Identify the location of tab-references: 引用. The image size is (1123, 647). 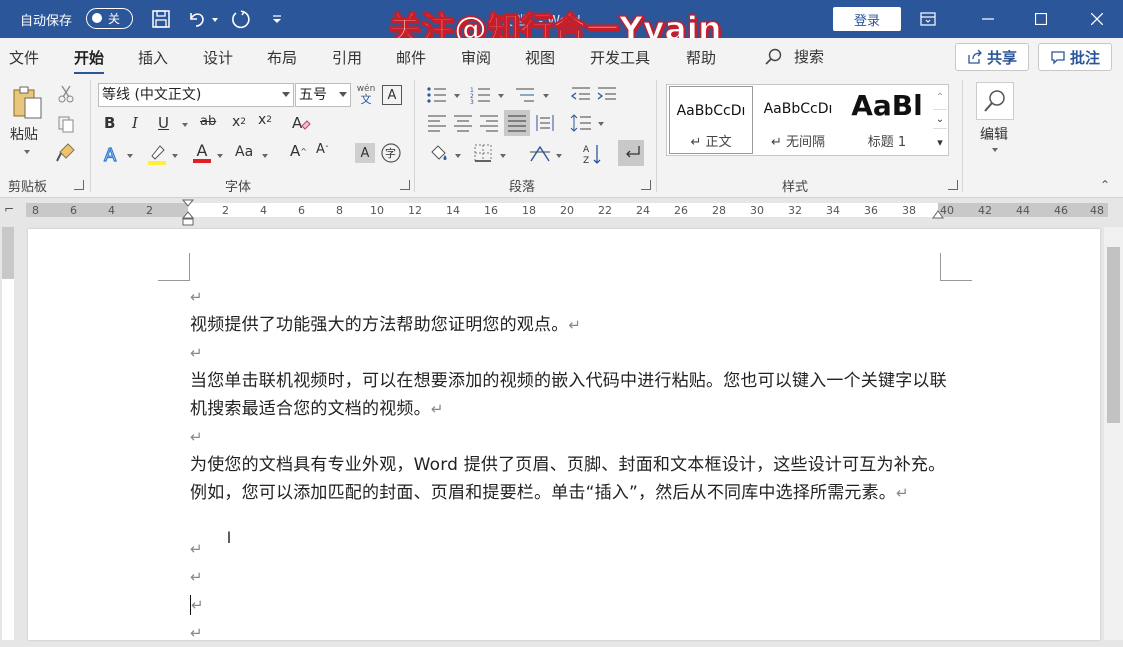
(347, 57).